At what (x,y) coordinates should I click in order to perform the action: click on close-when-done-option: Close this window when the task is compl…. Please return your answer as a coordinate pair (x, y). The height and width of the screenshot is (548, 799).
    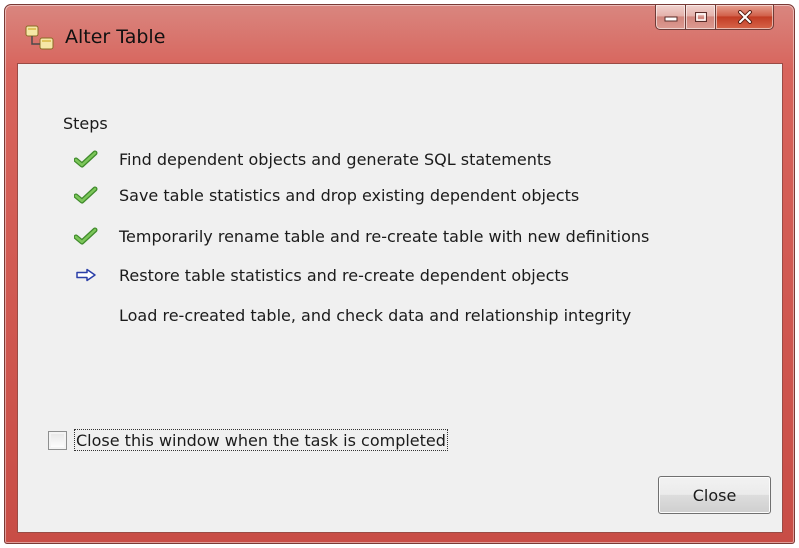
    Looking at the image, I should click on (248, 440).